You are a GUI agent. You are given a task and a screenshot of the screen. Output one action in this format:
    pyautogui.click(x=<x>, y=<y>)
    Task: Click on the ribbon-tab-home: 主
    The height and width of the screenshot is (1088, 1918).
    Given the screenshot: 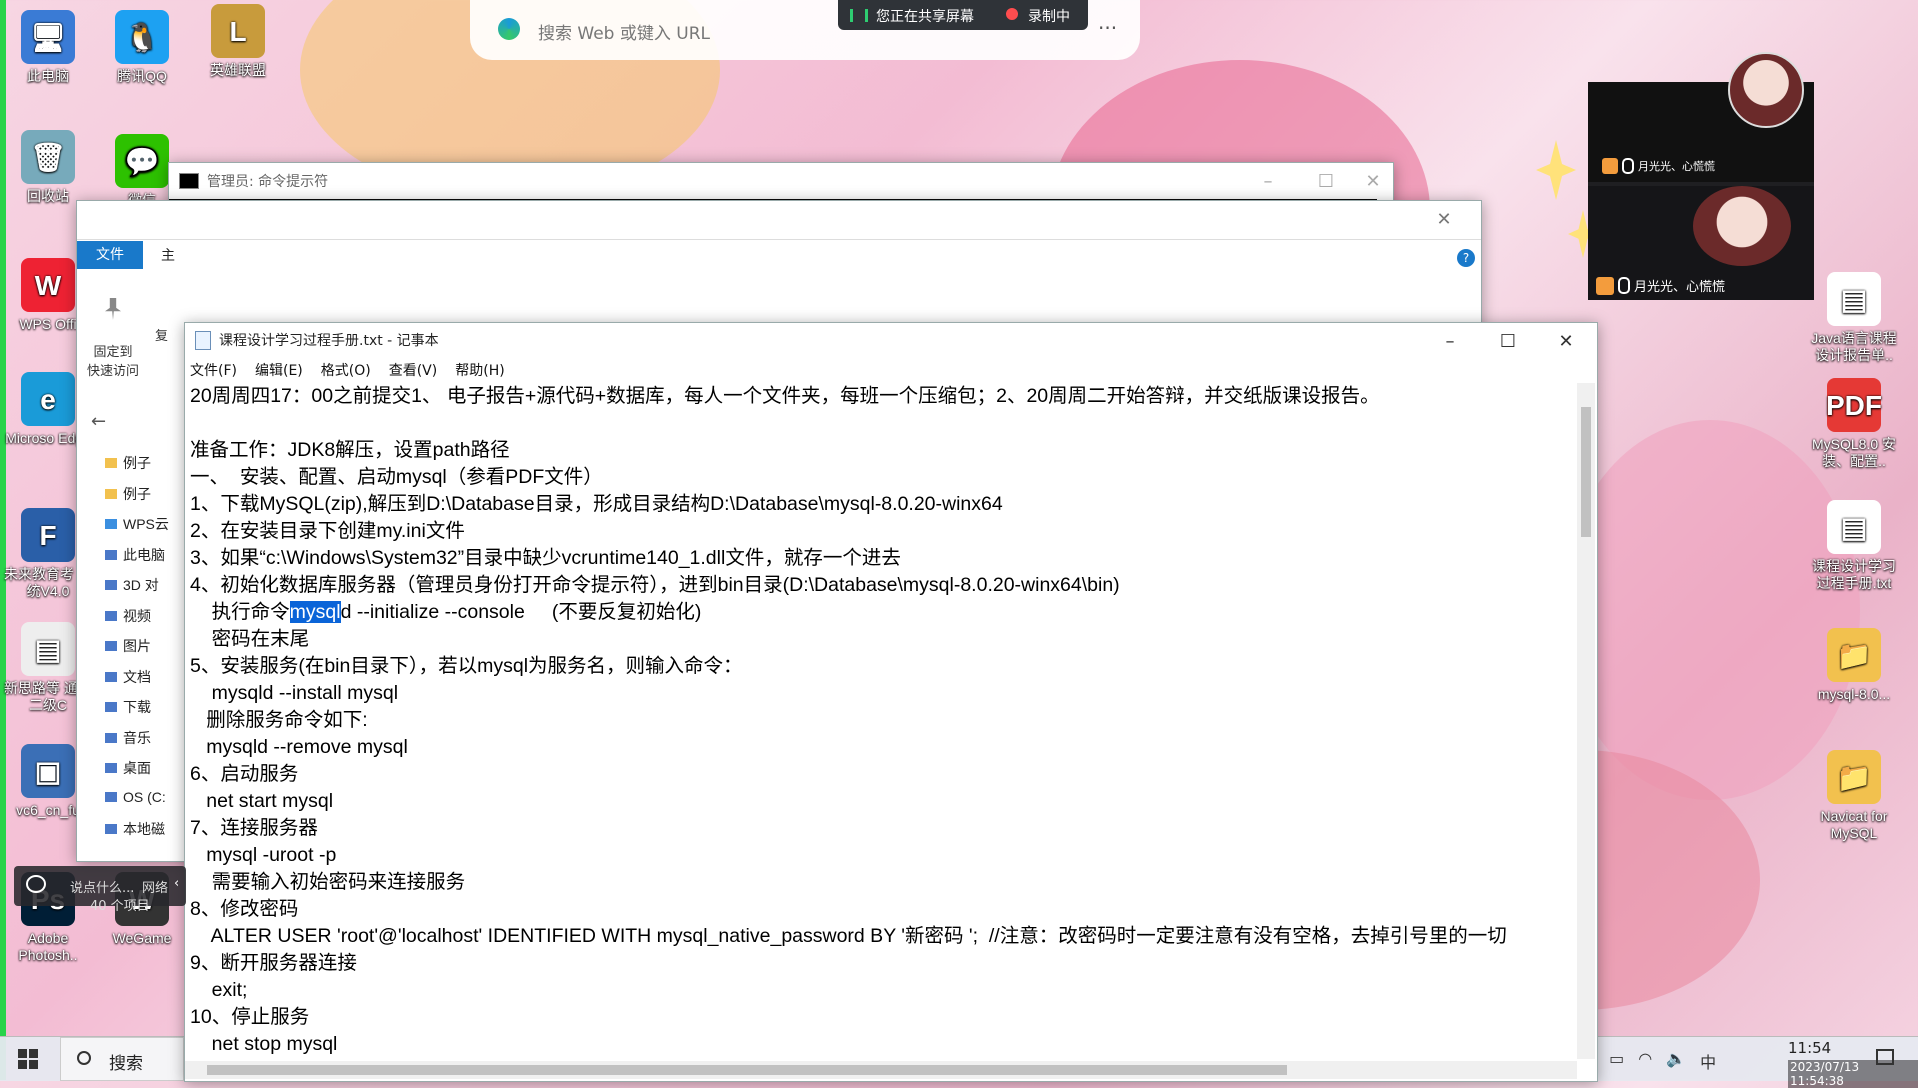 What is the action you would take?
    pyautogui.click(x=168, y=255)
    